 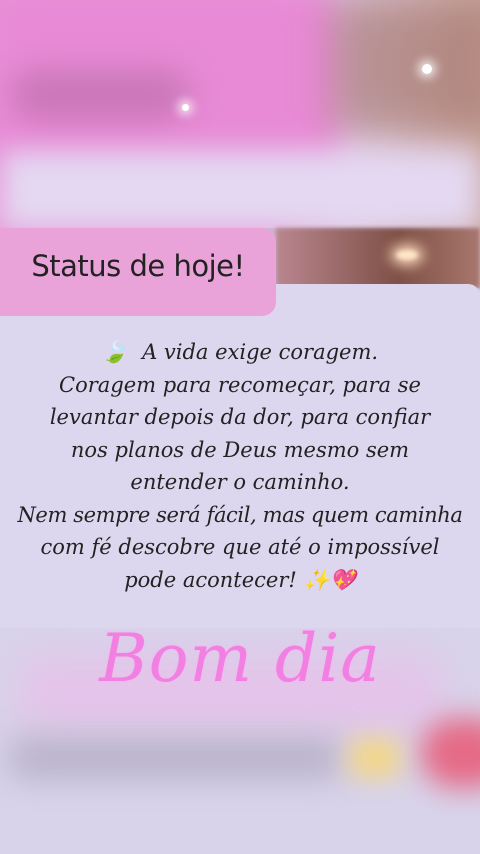 What do you see at coordinates (240, 580) in the screenshot?
I see `quote-line: pode acontecer! ✨💖` at bounding box center [240, 580].